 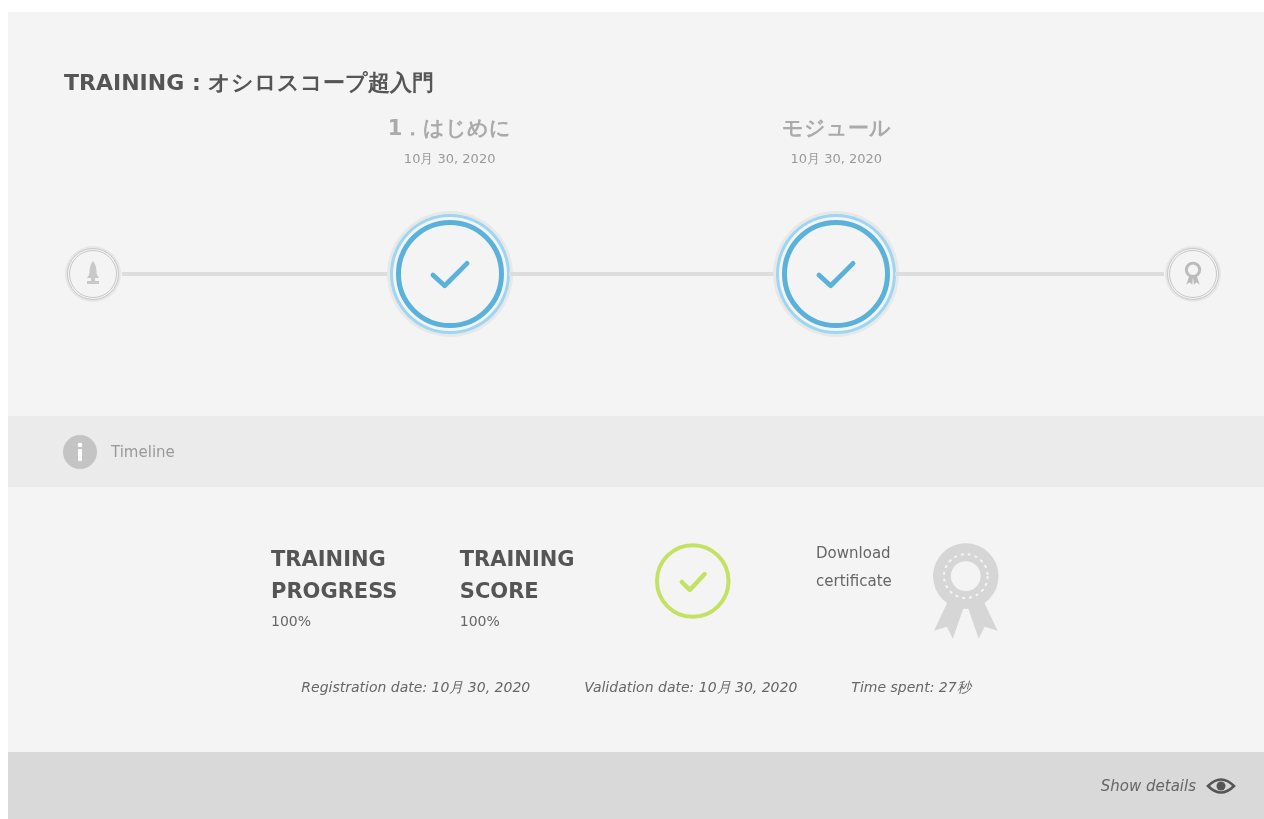 I want to click on training-title: TRAINING : オシロスコープ超入門, so click(x=250, y=83).